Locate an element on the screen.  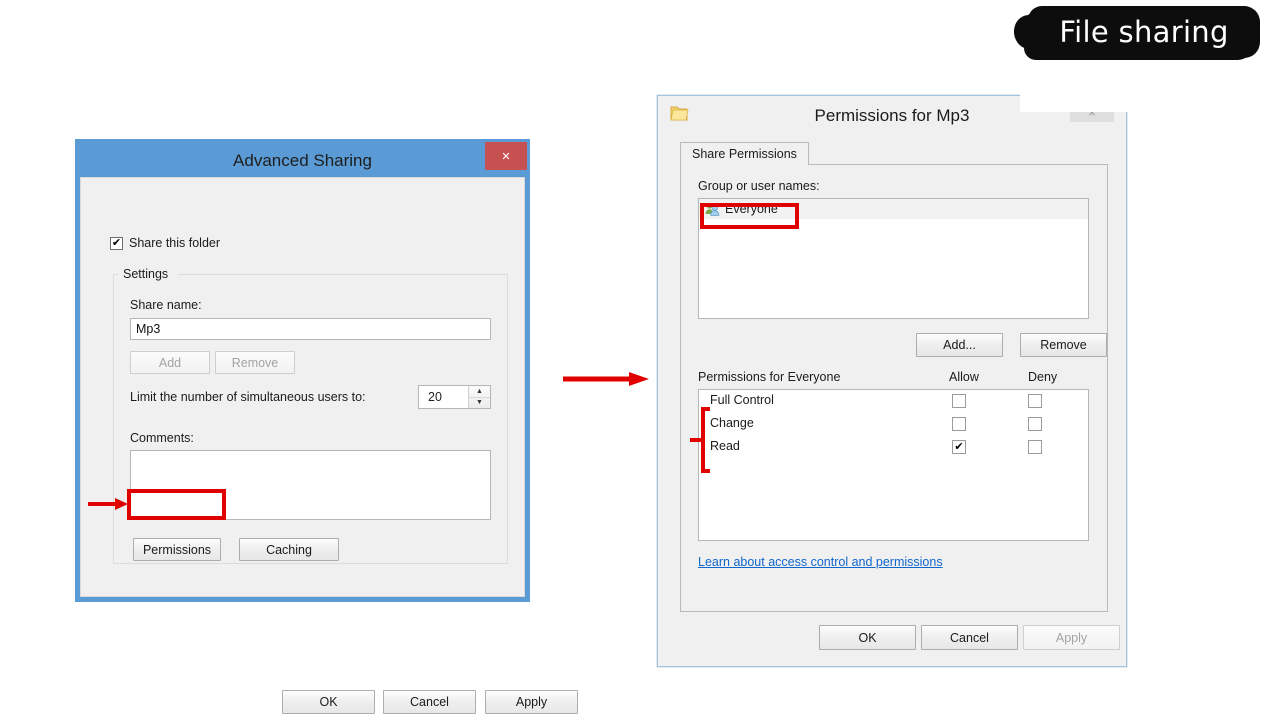
advanced-sharing-title: Advanced Sharing is located at coordinates (302, 160).